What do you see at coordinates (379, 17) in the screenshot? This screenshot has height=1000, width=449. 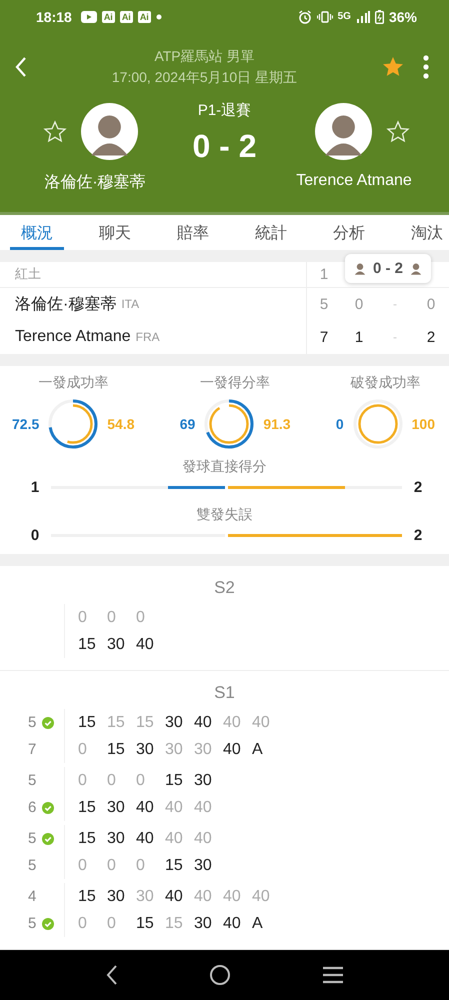 I see `battery-icon` at bounding box center [379, 17].